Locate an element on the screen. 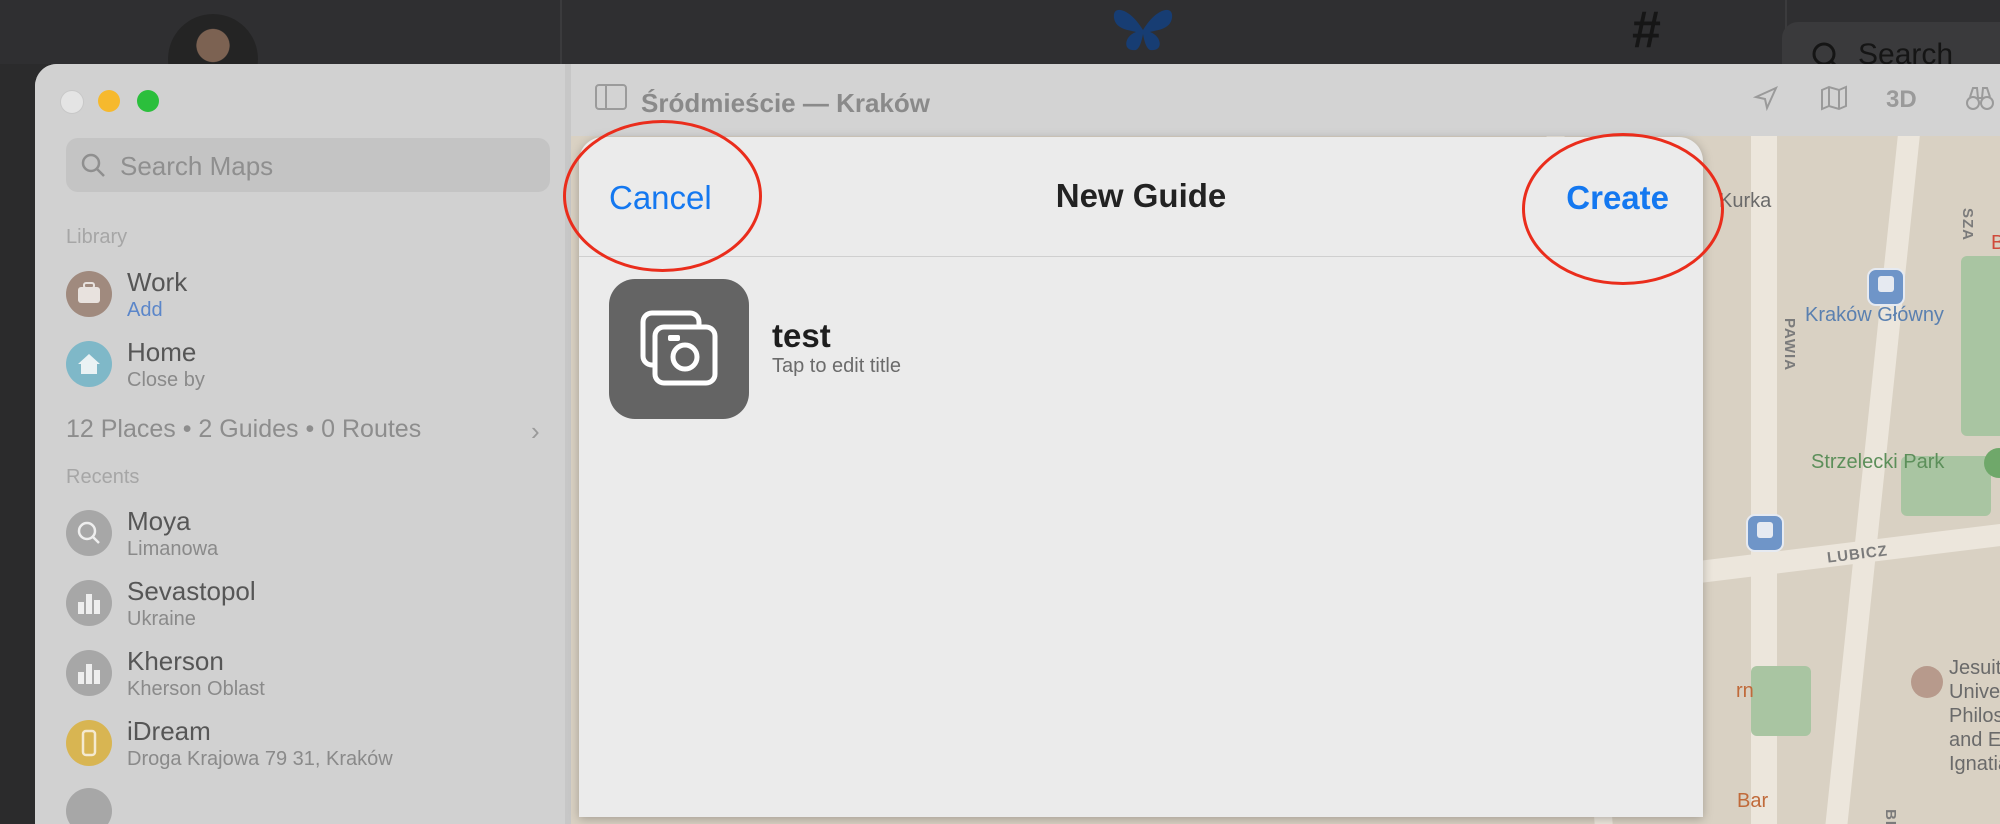 The height and width of the screenshot is (824, 2000). map-street-label: PAWIA is located at coordinates (1790, 344).